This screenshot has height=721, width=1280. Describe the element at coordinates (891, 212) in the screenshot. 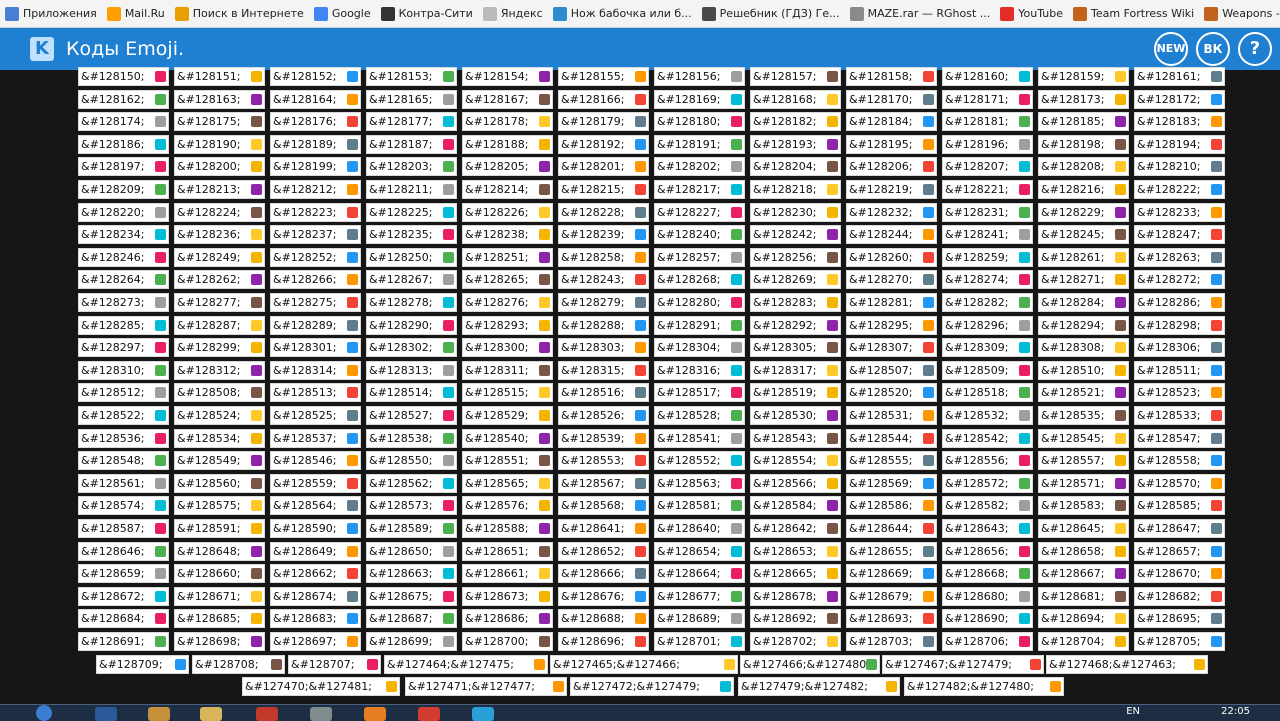

I see `emoji-code-cell: &#128232;` at that location.